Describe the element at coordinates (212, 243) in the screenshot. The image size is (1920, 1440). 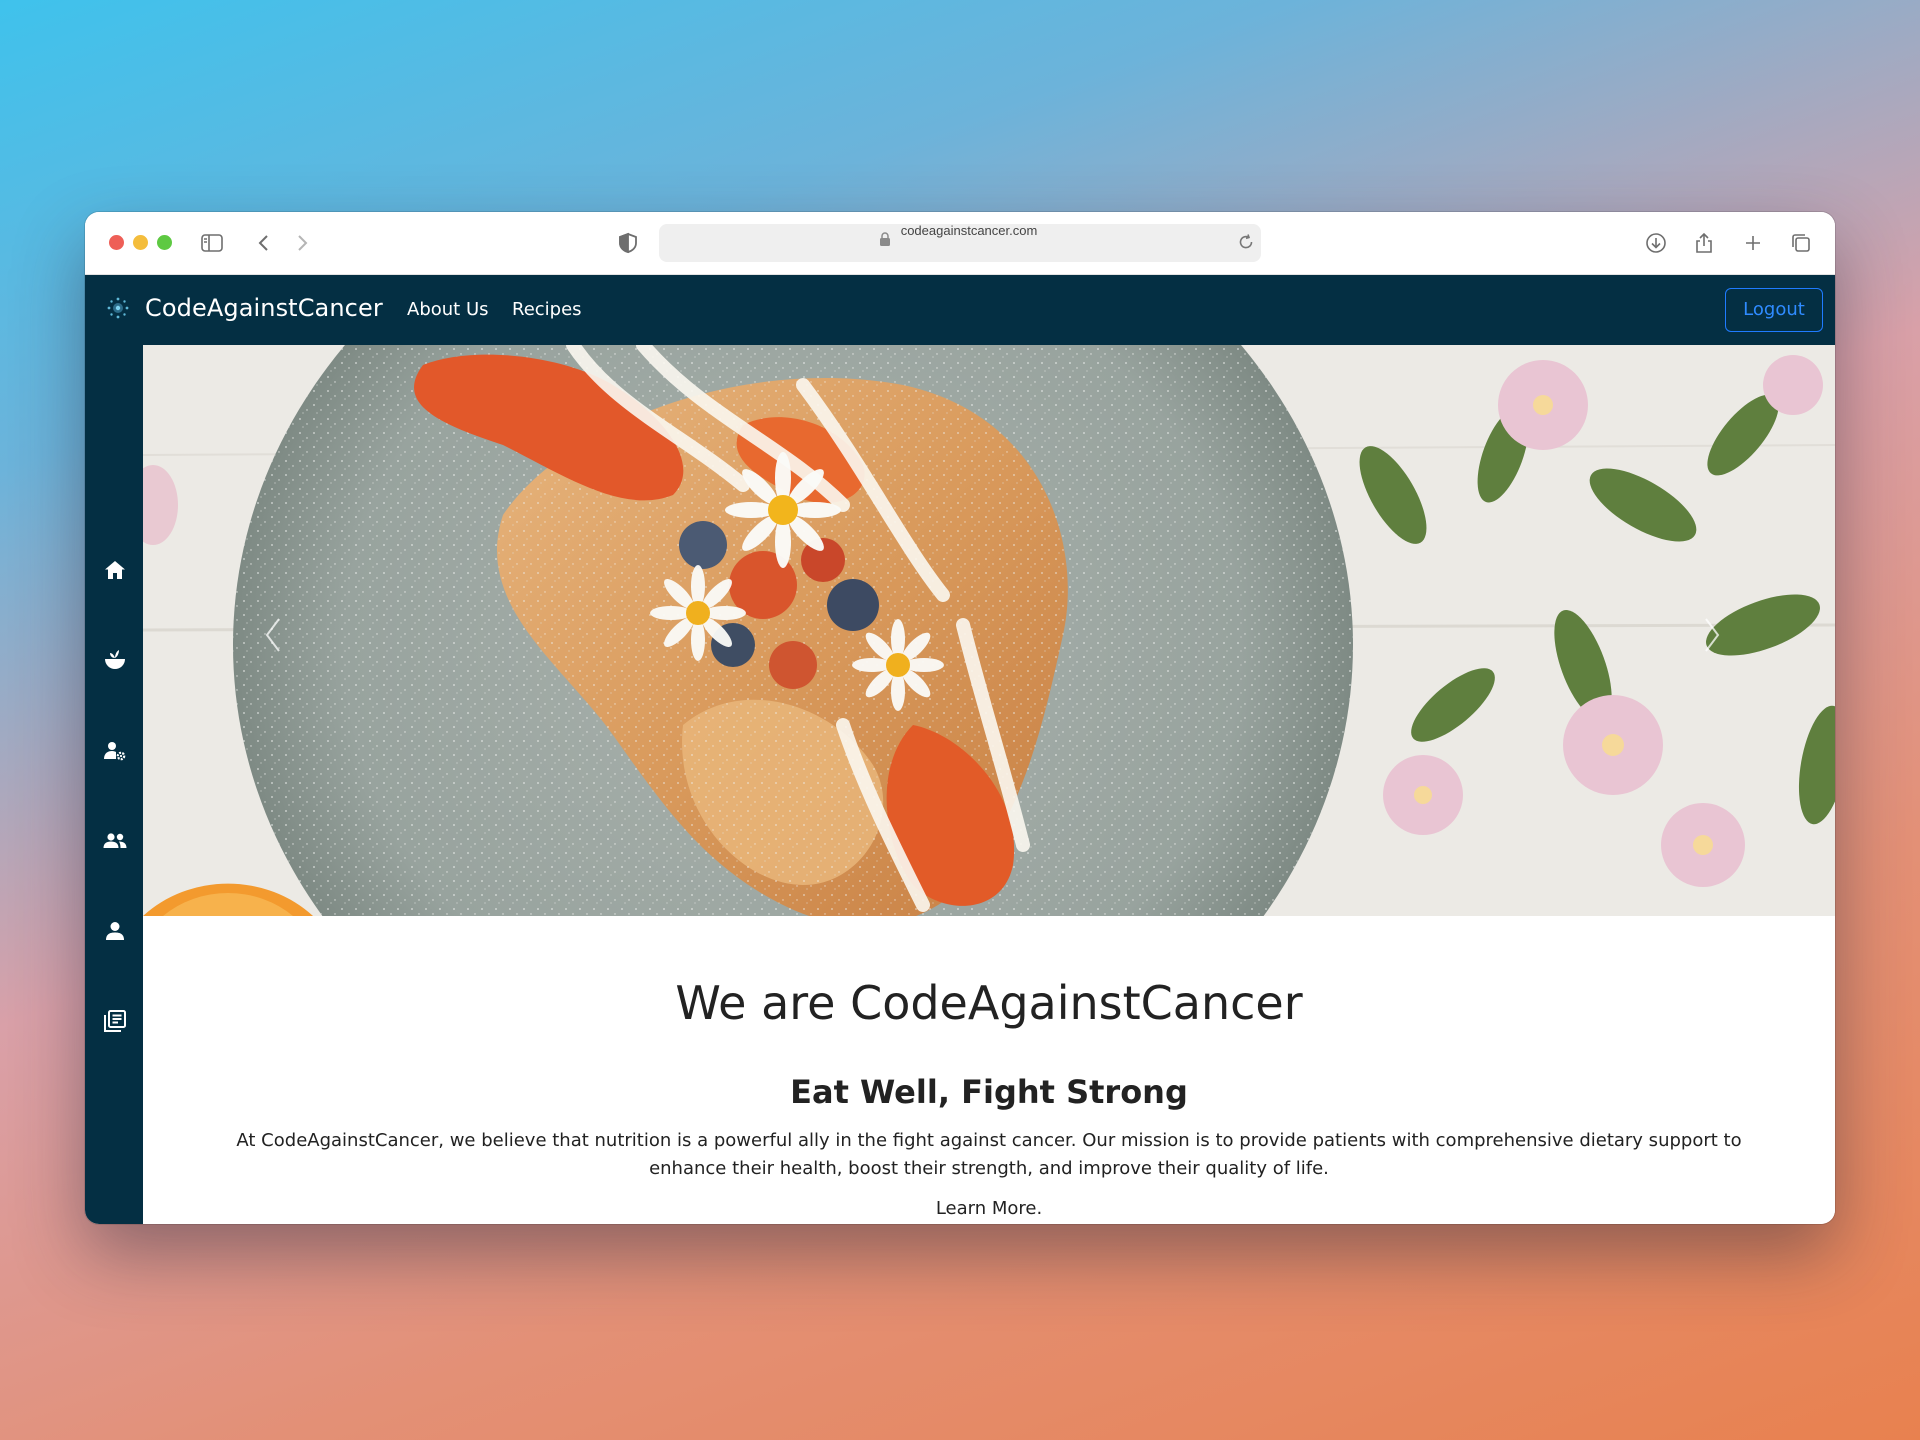
I see `sidebar-toggle-icon` at that location.